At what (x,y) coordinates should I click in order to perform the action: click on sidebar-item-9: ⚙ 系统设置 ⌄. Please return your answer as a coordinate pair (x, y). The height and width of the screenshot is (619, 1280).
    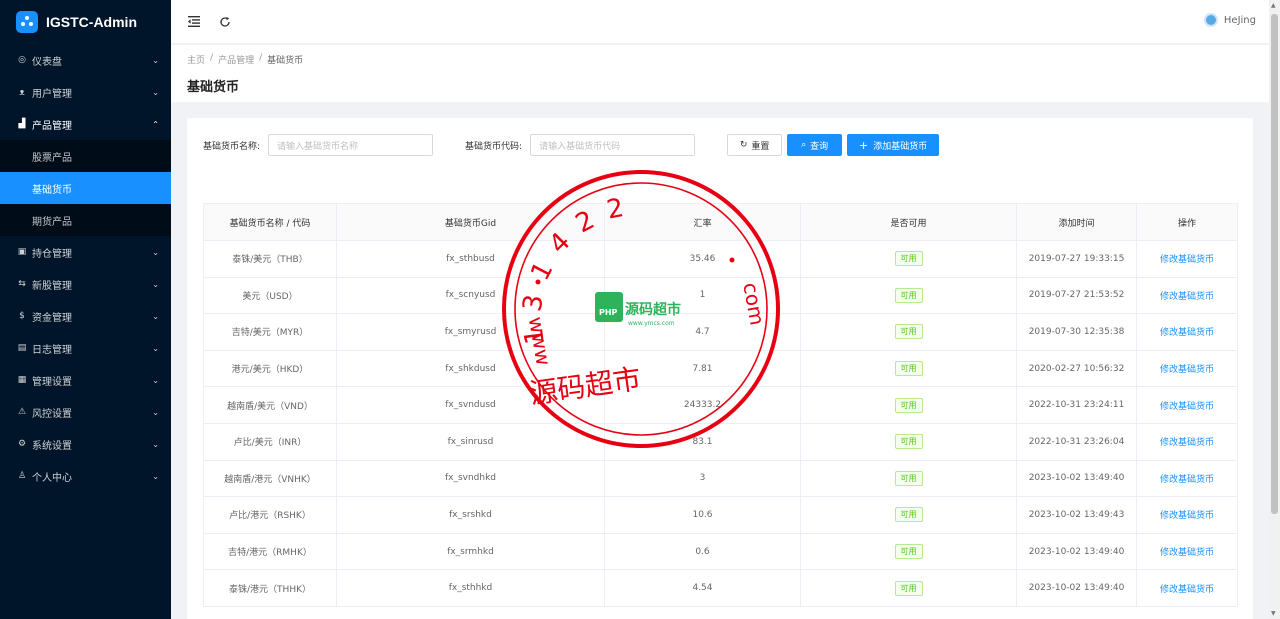
    Looking at the image, I should click on (85, 444).